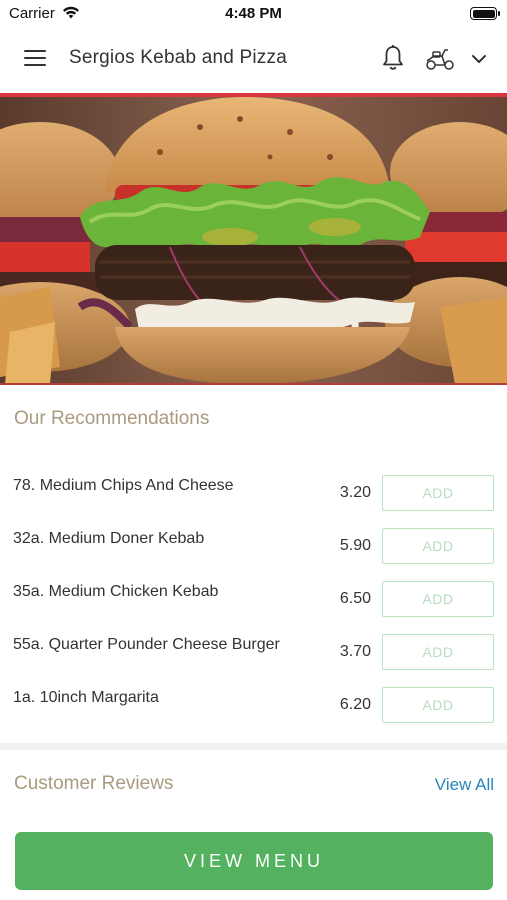  What do you see at coordinates (253, 607) in the screenshot?
I see `list-item: 35a. Medium Chicken Kebab 6.50 ADD` at bounding box center [253, 607].